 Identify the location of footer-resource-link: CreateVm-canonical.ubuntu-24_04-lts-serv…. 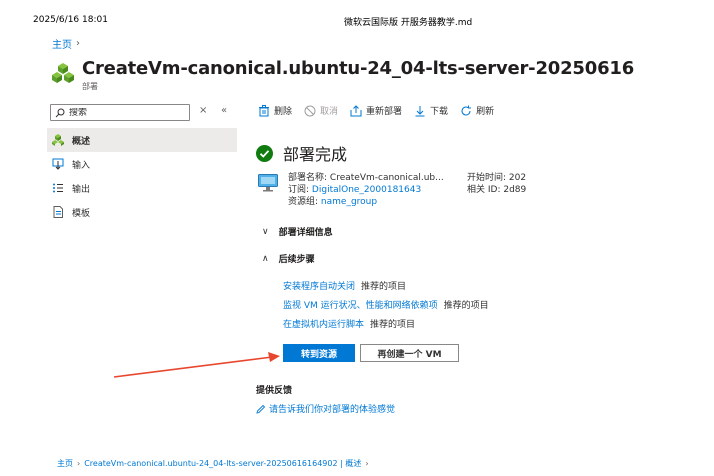
(222, 463).